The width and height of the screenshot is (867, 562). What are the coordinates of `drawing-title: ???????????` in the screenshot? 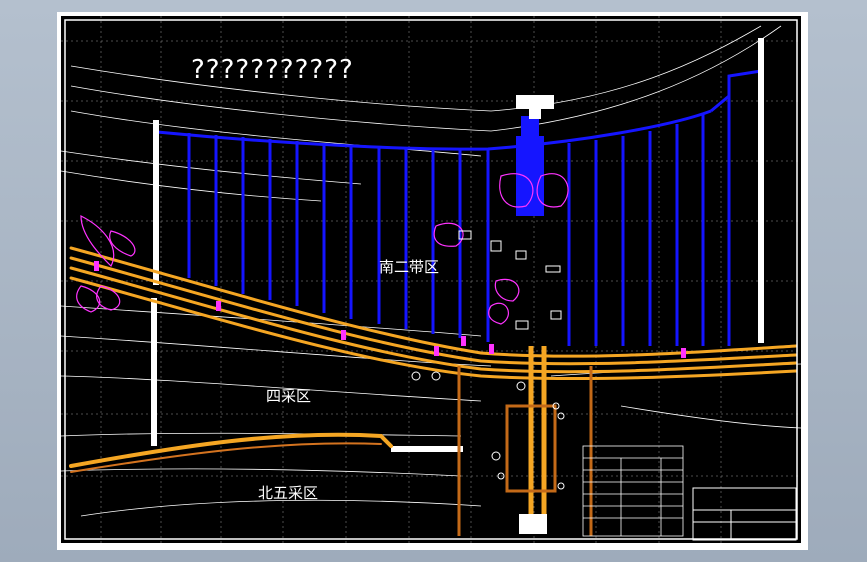 It's located at (272, 70).